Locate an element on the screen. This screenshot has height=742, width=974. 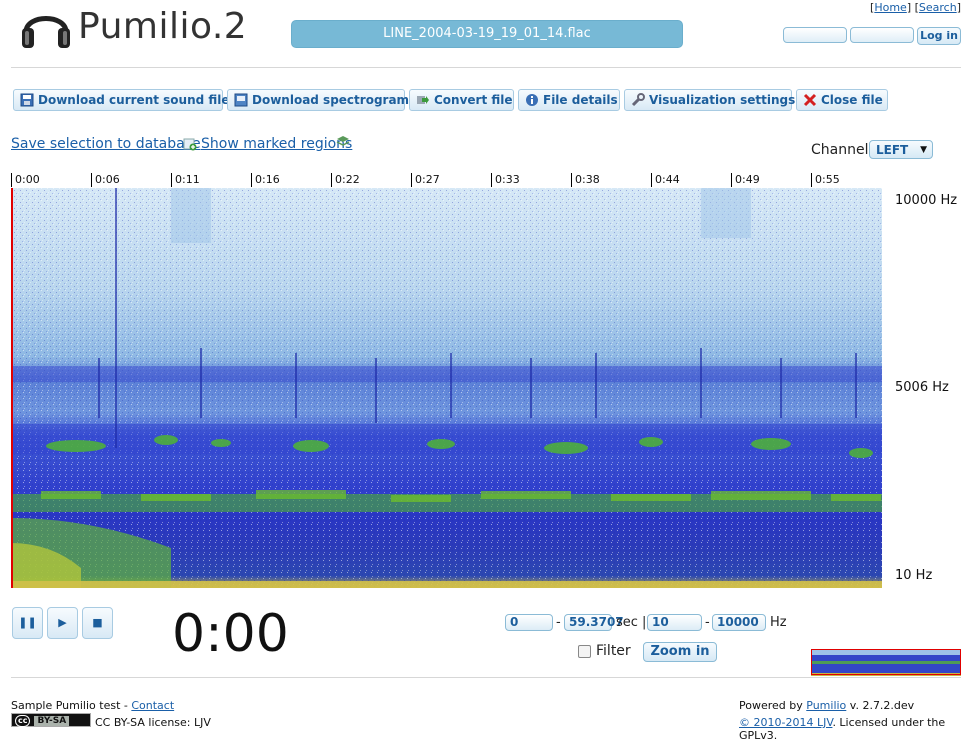
visualization-settings-button: Visualization settings is located at coordinates (710, 100).